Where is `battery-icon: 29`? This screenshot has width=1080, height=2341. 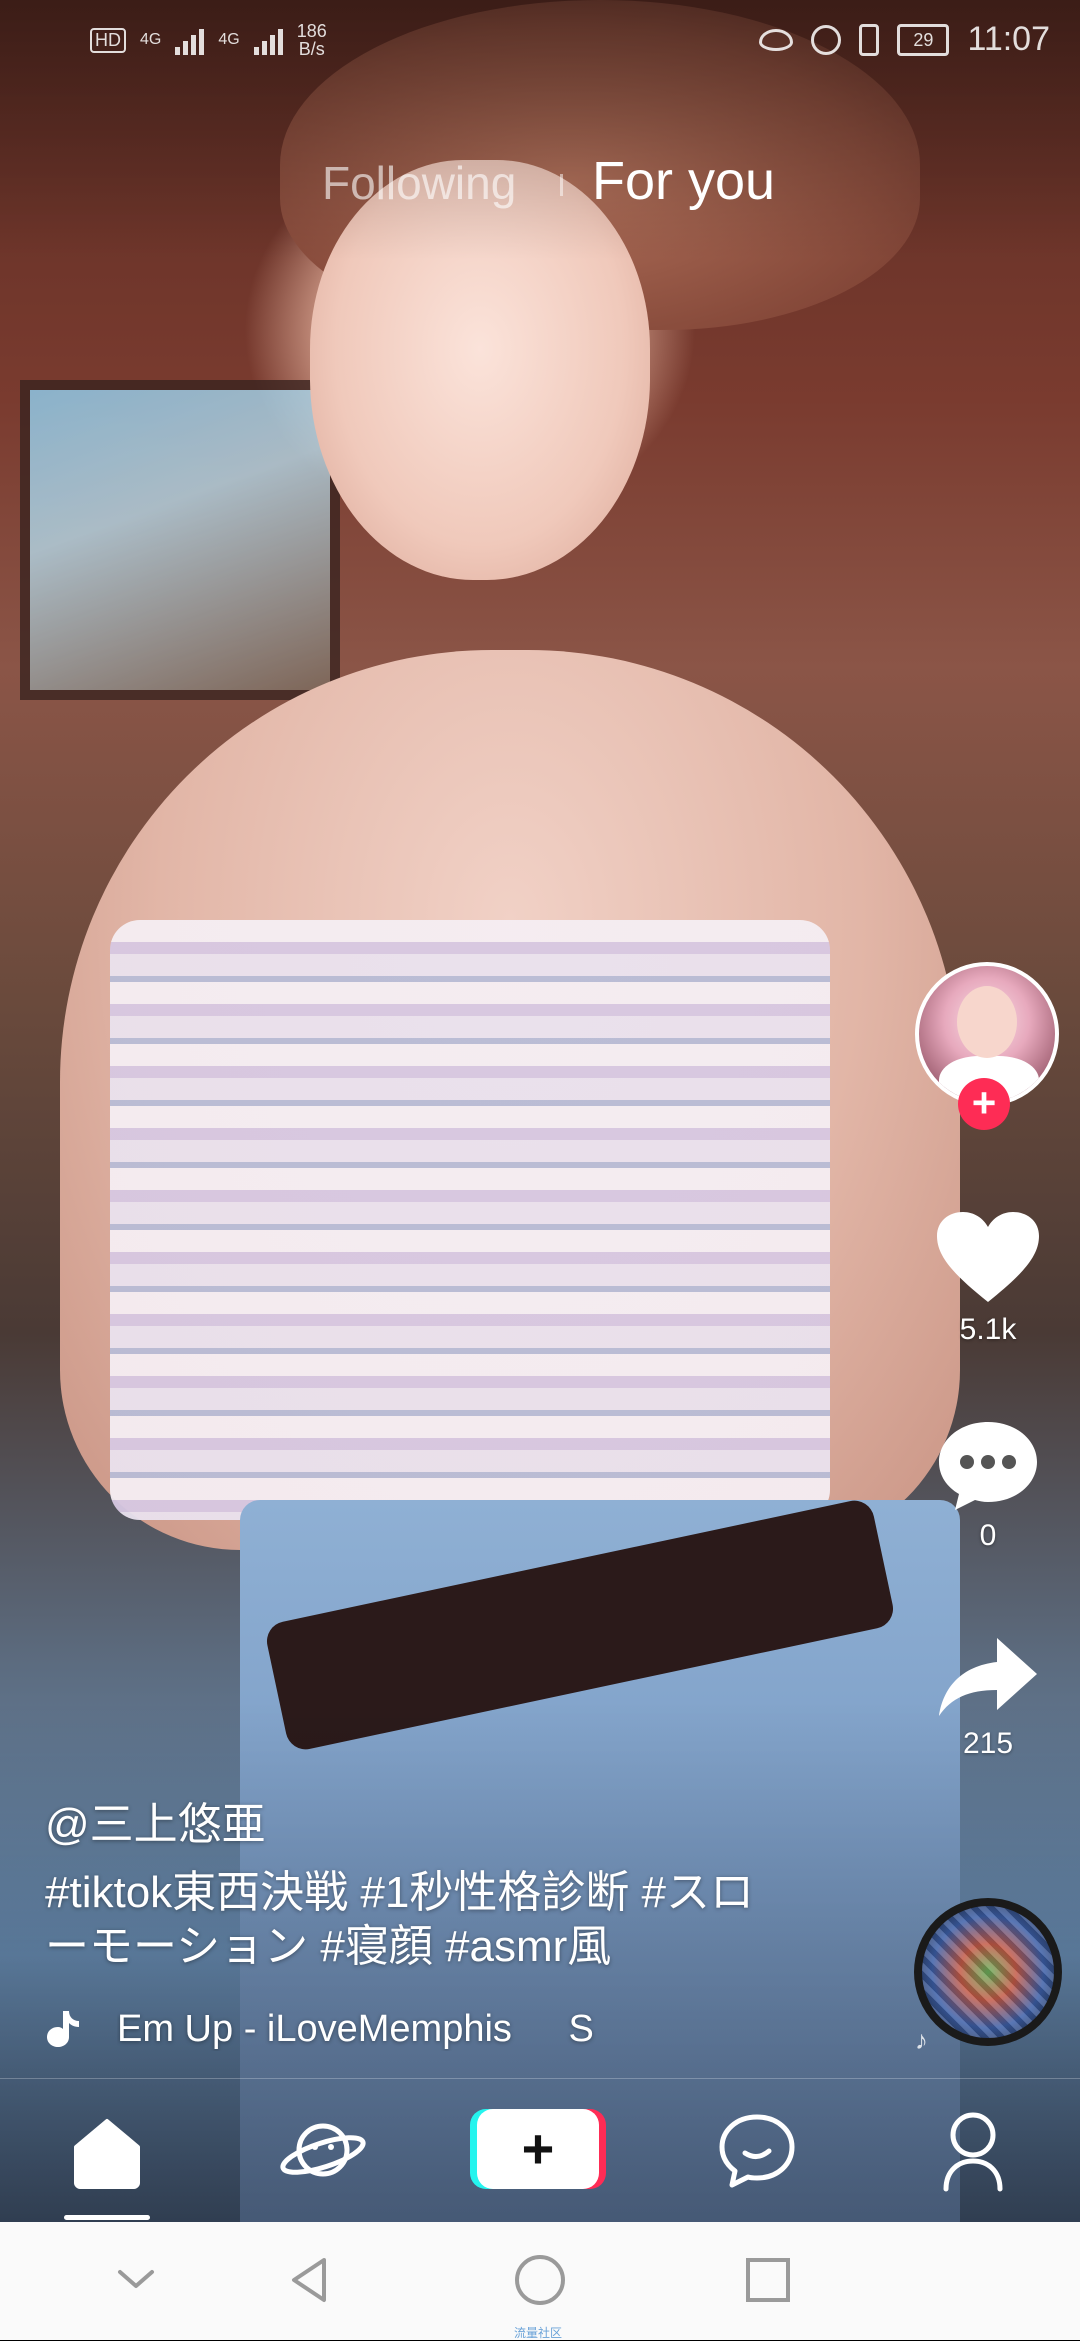 battery-icon: 29 is located at coordinates (923, 39).